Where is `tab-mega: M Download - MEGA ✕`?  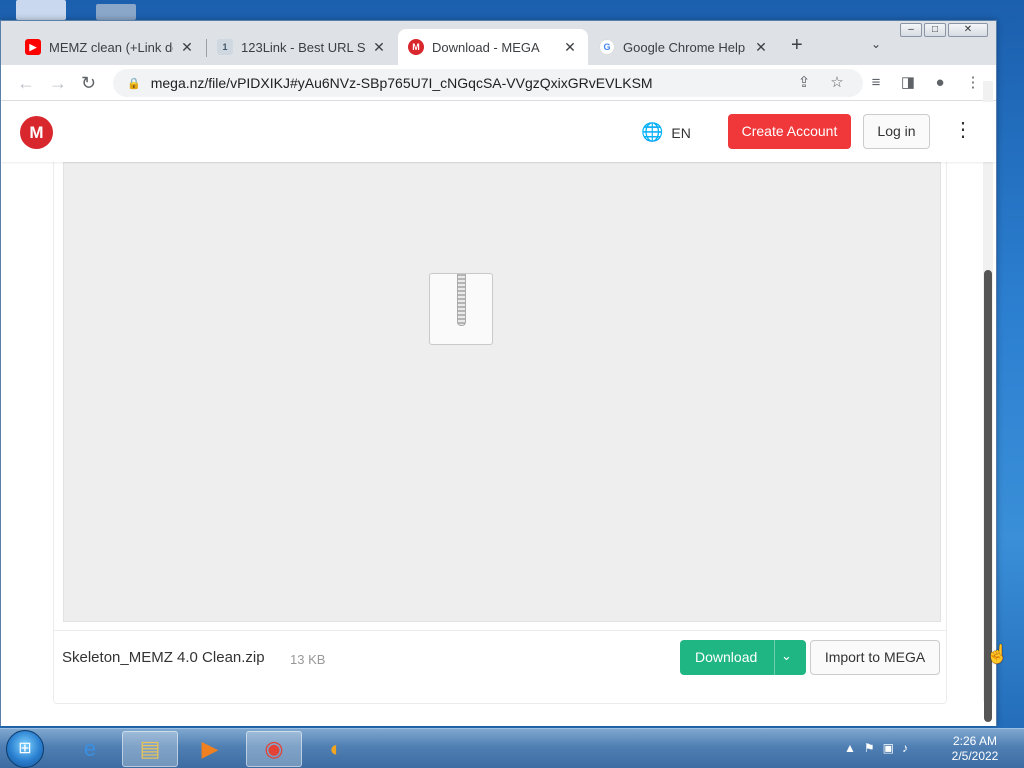
tab-mega: M Download - MEGA ✕ is located at coordinates (493, 47).